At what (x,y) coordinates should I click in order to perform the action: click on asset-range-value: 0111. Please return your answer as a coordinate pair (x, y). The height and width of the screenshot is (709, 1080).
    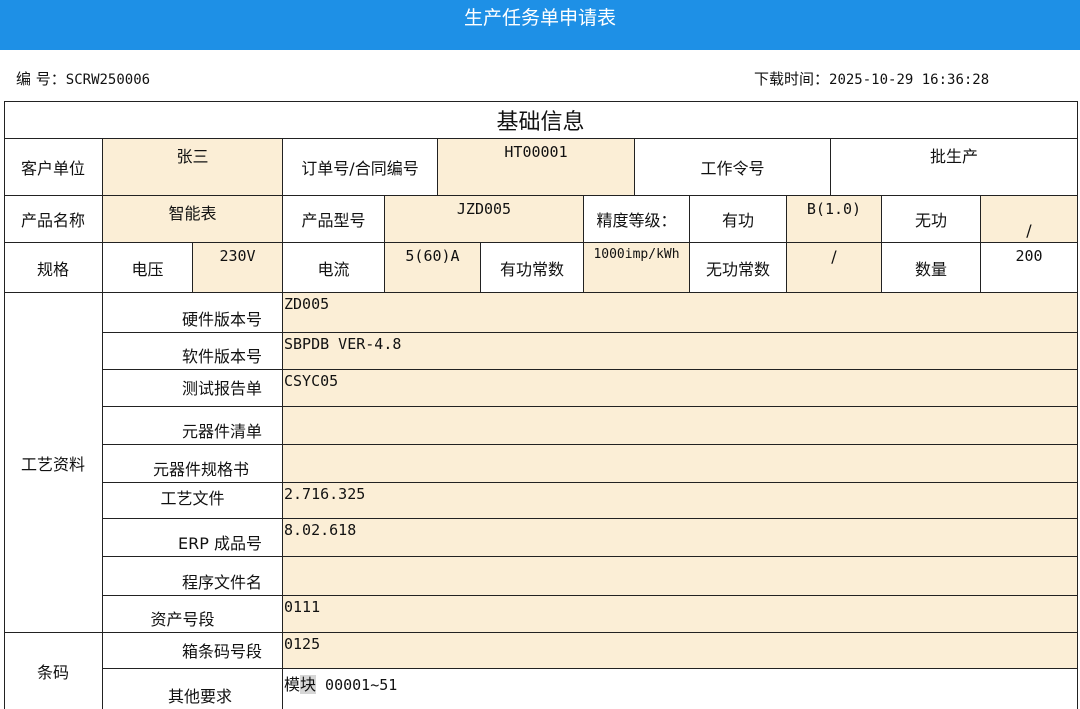
    Looking at the image, I should click on (680, 614).